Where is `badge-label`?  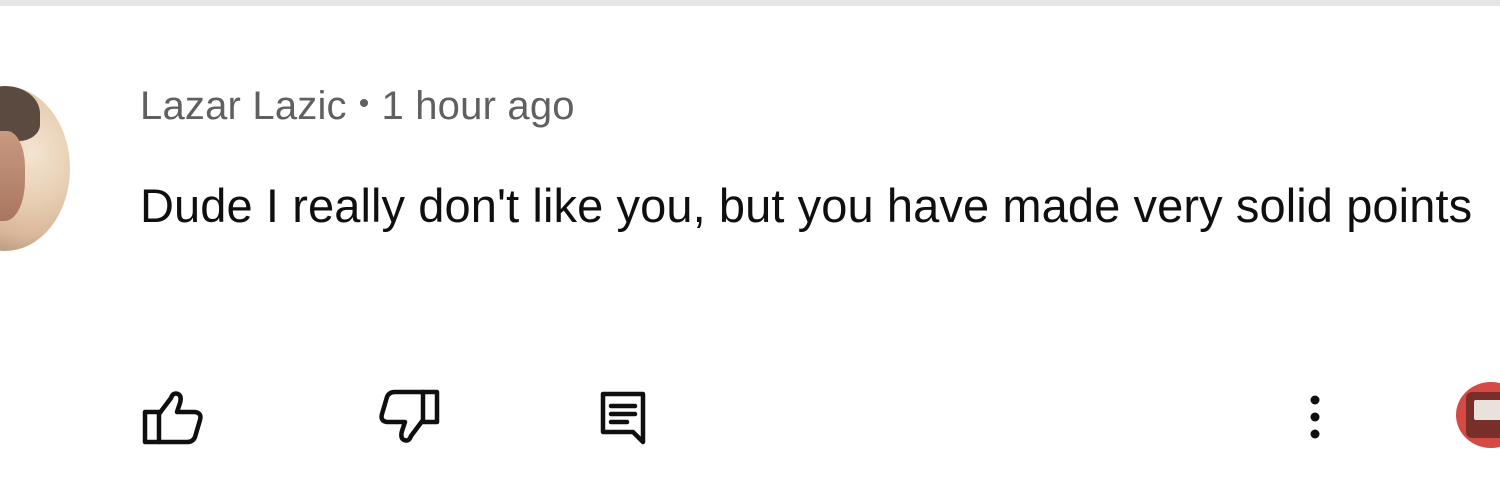 badge-label is located at coordinates (1487, 410).